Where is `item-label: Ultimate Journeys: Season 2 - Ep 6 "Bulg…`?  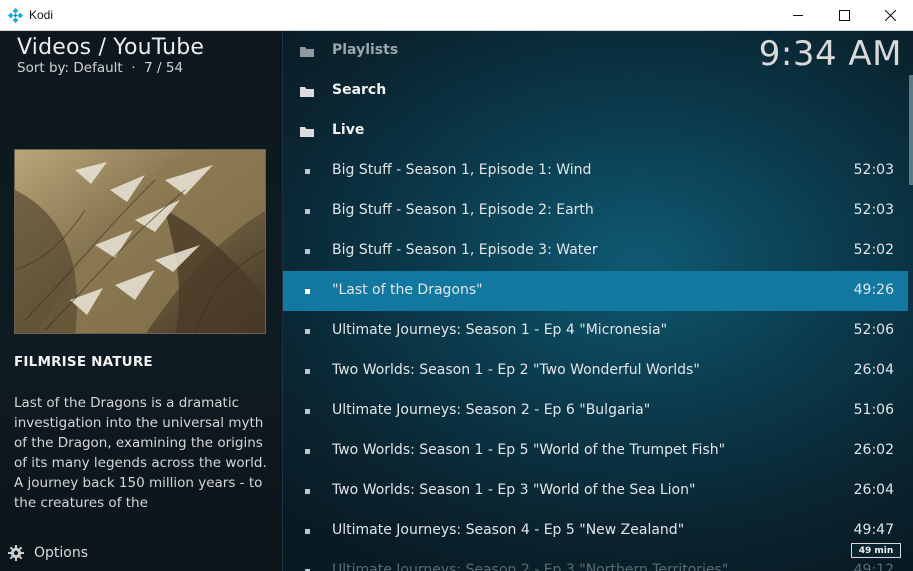 item-label: Ultimate Journeys: Season 2 - Ep 6 "Bulg… is located at coordinates (491, 410).